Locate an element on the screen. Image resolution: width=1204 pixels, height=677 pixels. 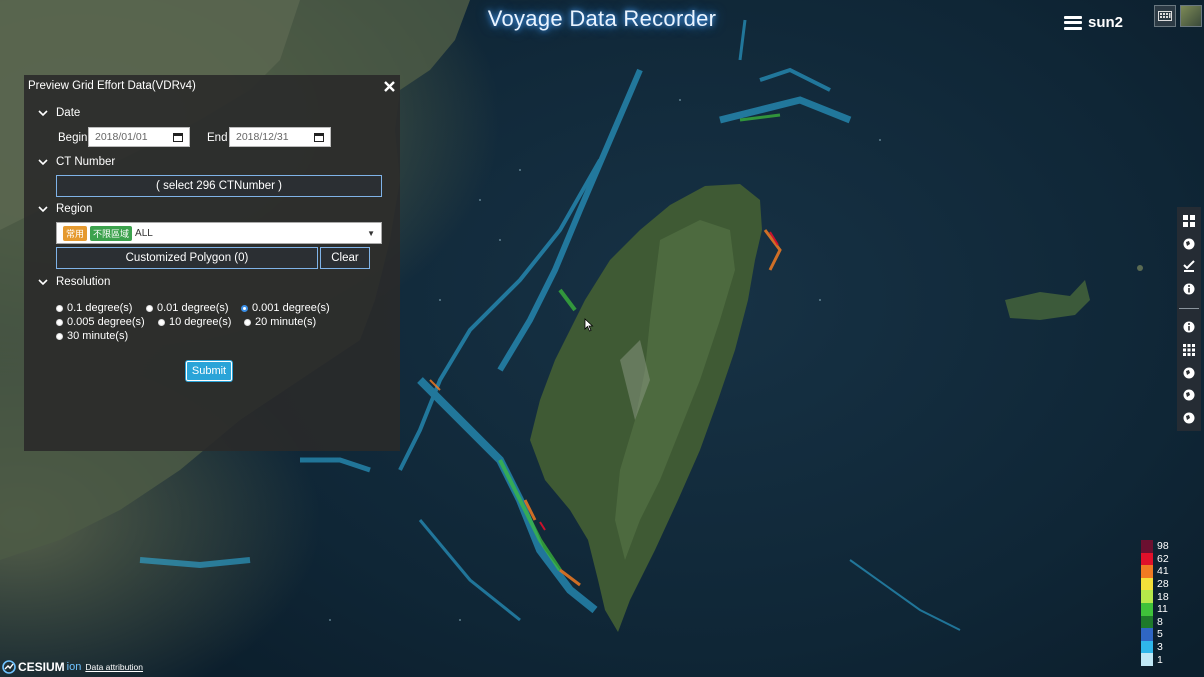
section-date: Date is located at coordinates (59, 113).